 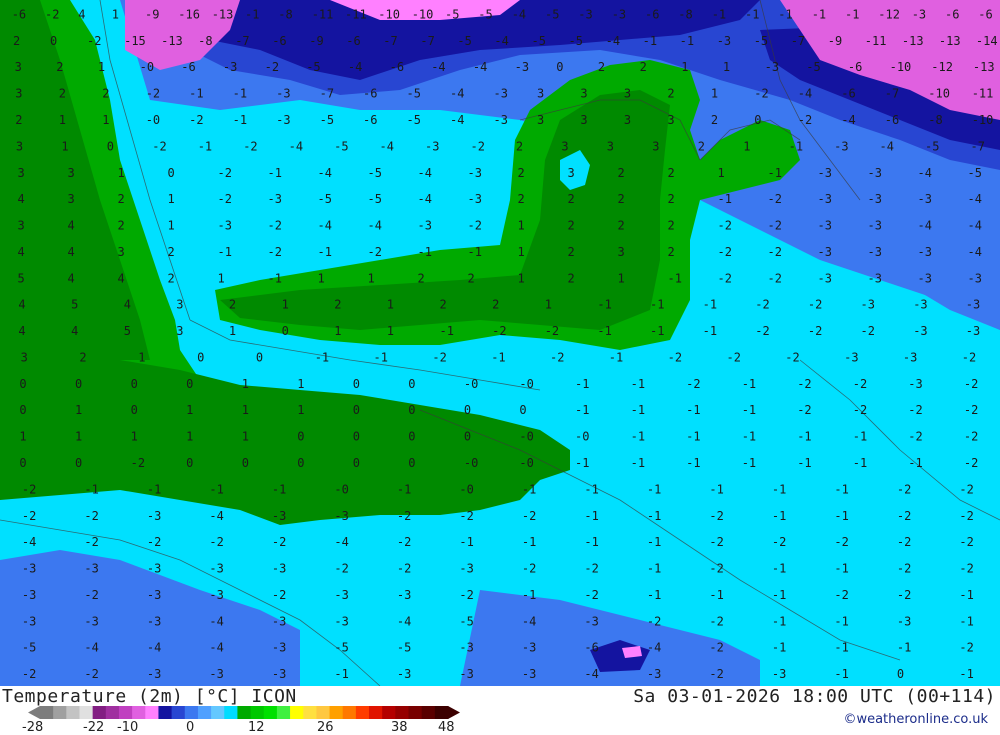 I want to click on temperature-value: -8, so click(x=935, y=120).